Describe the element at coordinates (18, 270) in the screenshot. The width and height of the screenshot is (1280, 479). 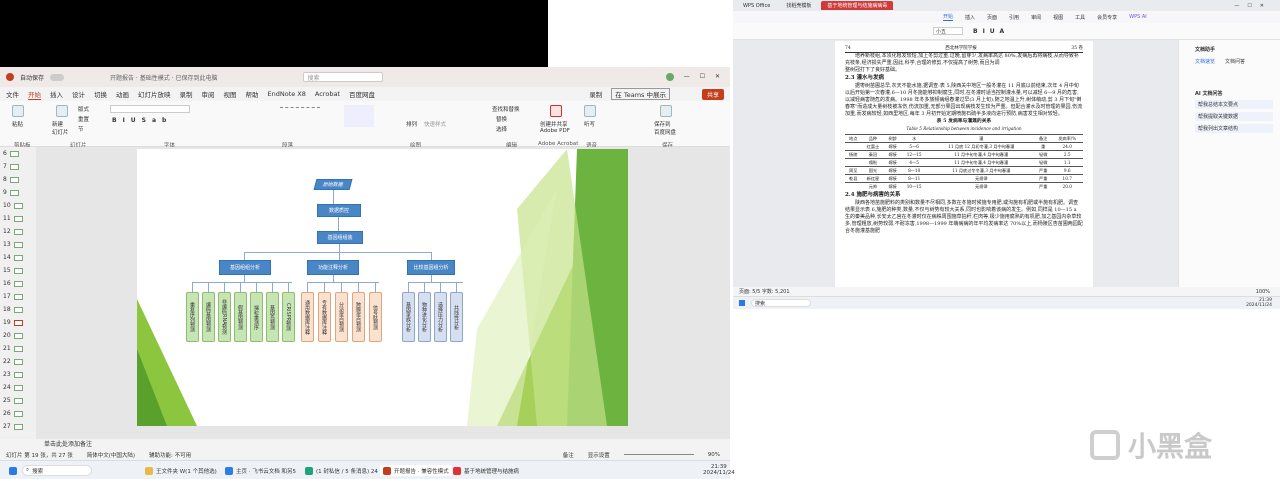
I see `slide-thumbnail: 15` at that location.